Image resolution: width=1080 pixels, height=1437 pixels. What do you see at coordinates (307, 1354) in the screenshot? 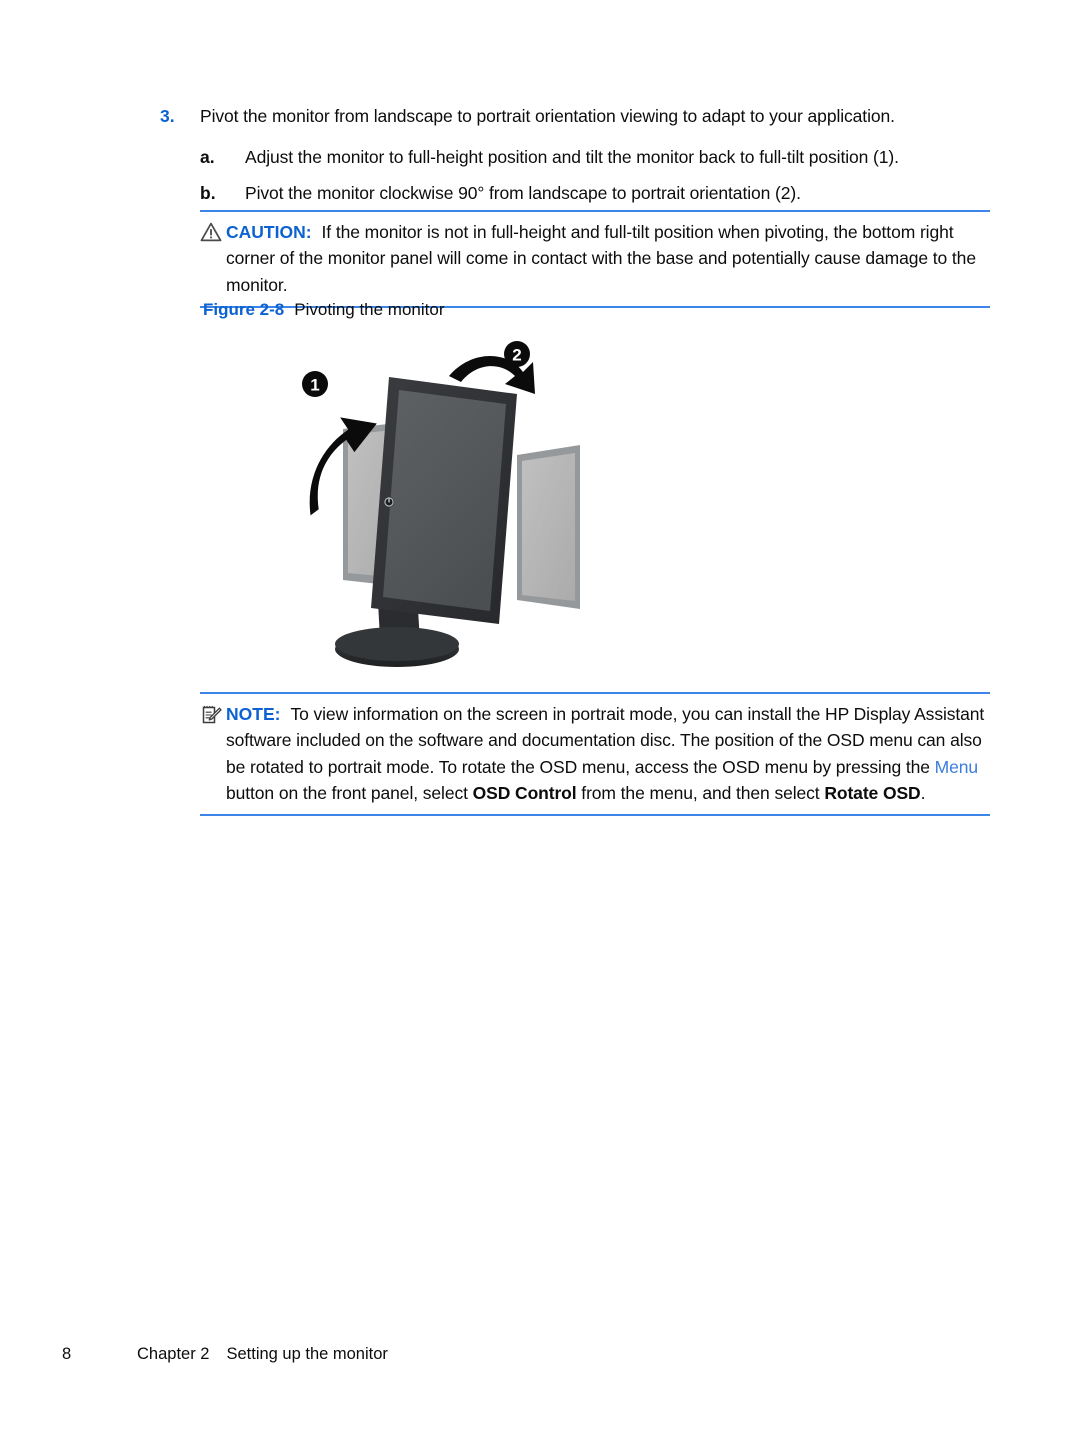
I see `footer-chapter-title: Setting up the monitor` at bounding box center [307, 1354].